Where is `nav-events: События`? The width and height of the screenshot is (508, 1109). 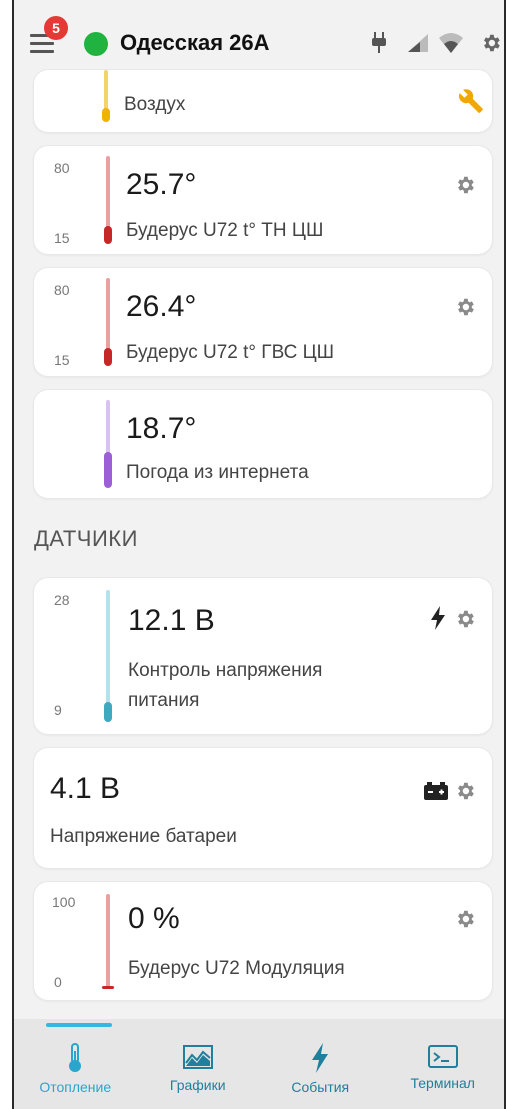 nav-events: События is located at coordinates (320, 1064).